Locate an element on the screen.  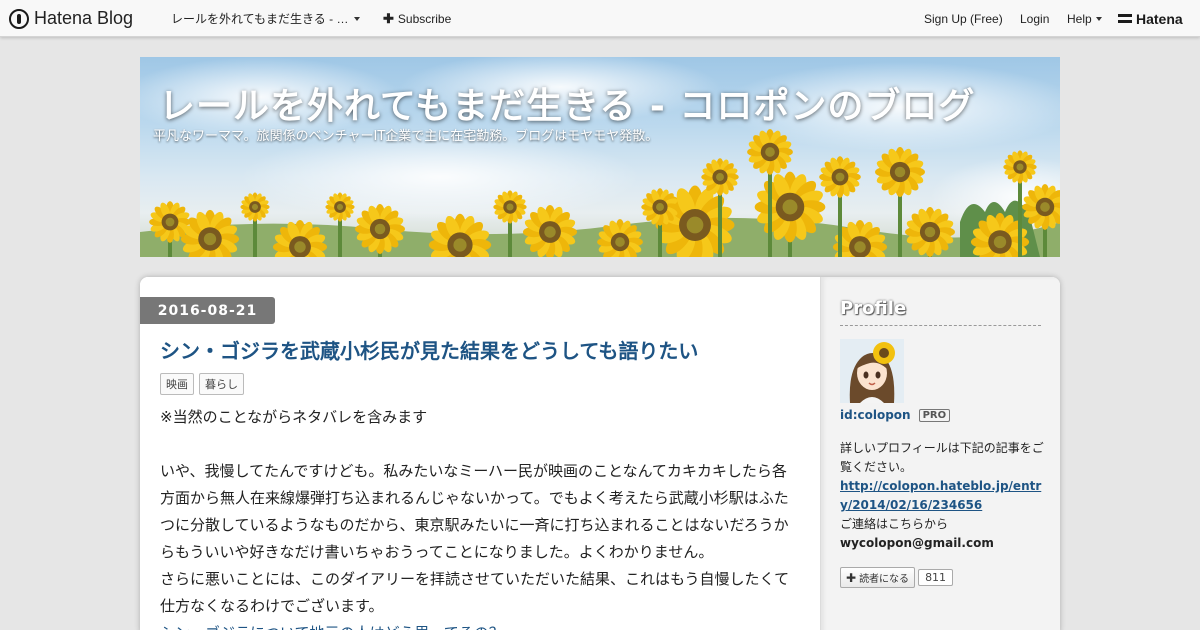
signup-link: Sign Up (Free) is located at coordinates (963, 18).